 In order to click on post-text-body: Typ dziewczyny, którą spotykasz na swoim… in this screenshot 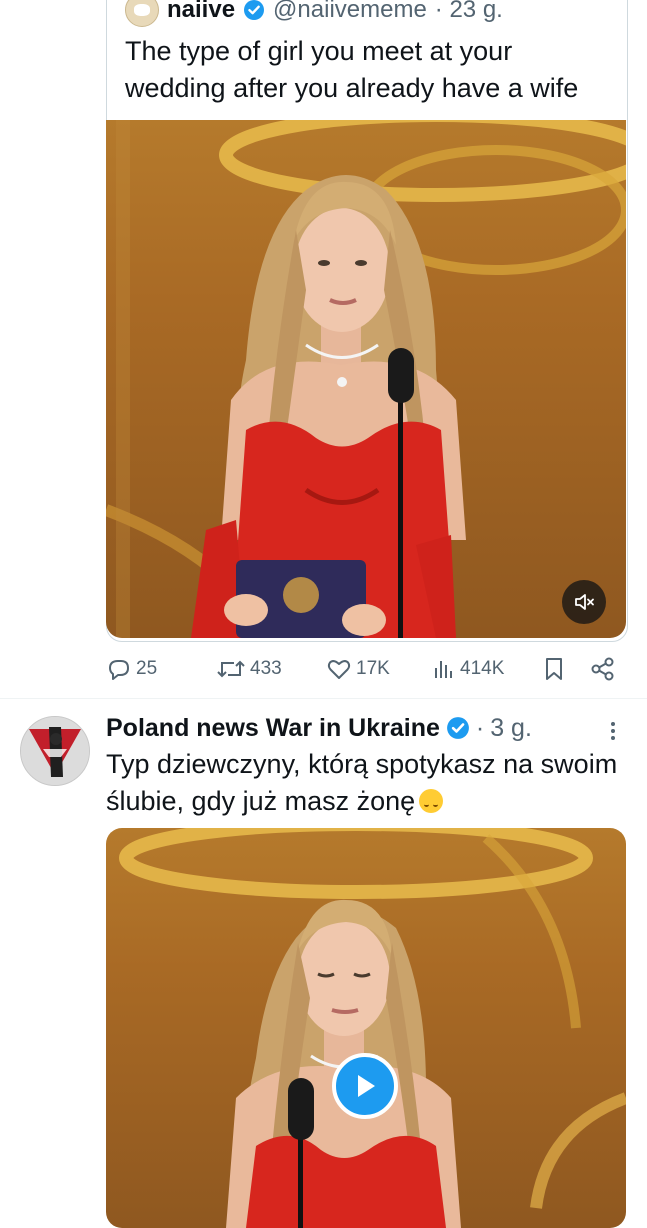, I will do `click(362, 782)`.